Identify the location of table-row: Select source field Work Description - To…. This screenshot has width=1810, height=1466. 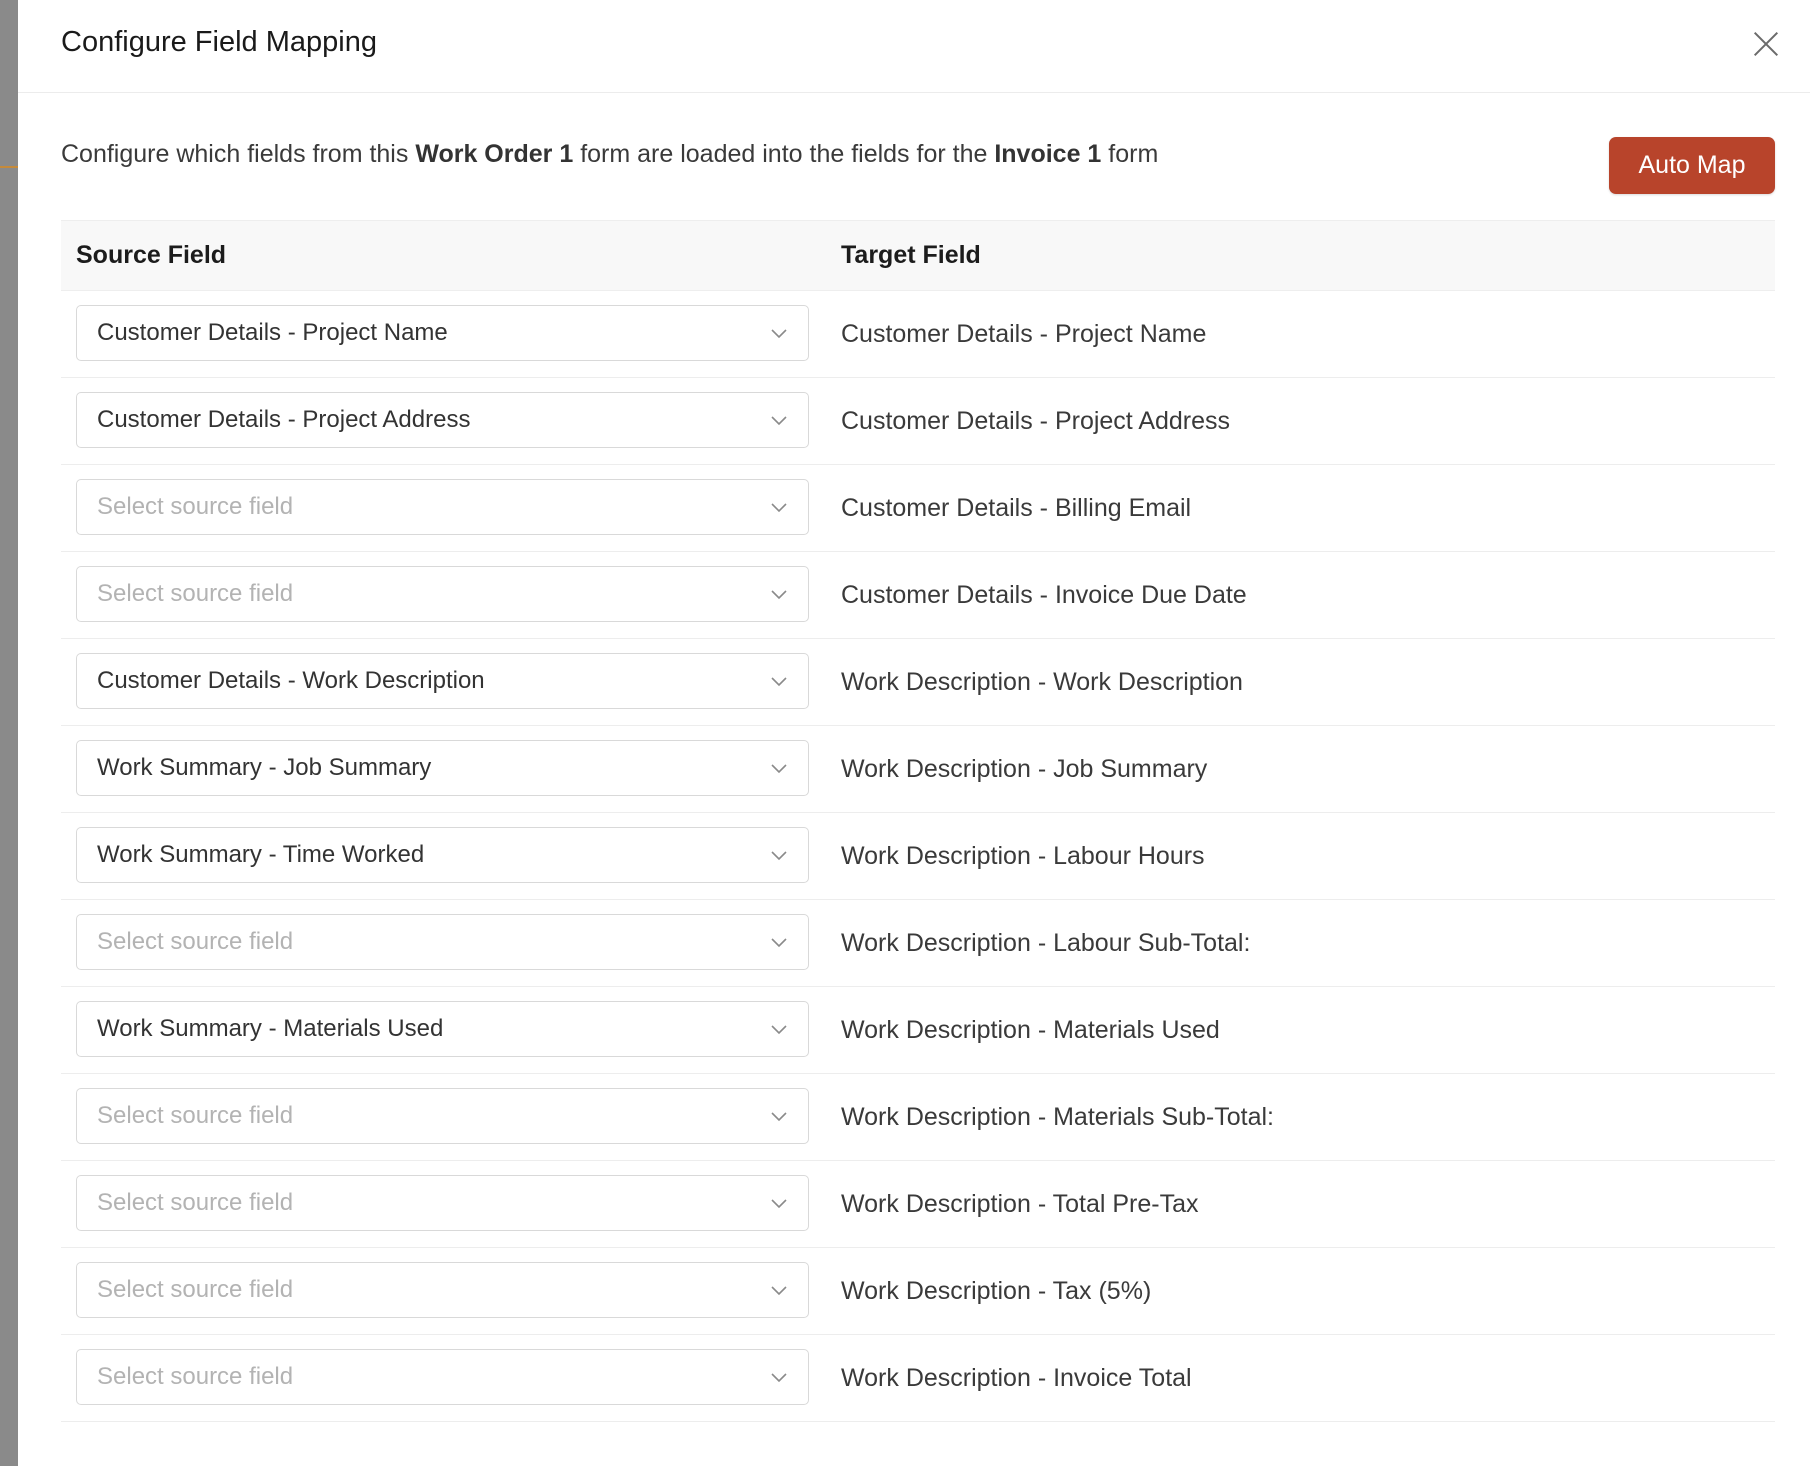
(918, 1204).